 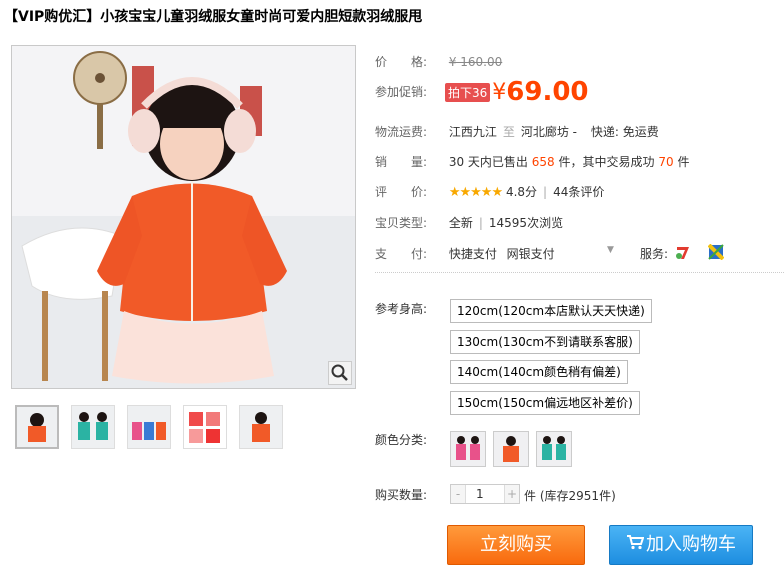 I want to click on promo-row: 参加促销: 拍下36 ¥69.00, so click(x=482, y=92).